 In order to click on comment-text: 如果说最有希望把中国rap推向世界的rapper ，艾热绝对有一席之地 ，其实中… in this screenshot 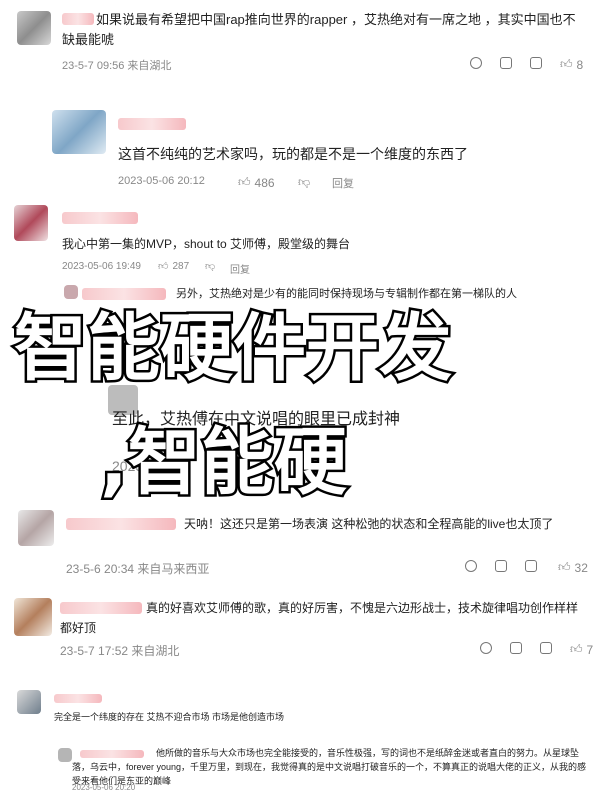, I will do `click(319, 29)`.